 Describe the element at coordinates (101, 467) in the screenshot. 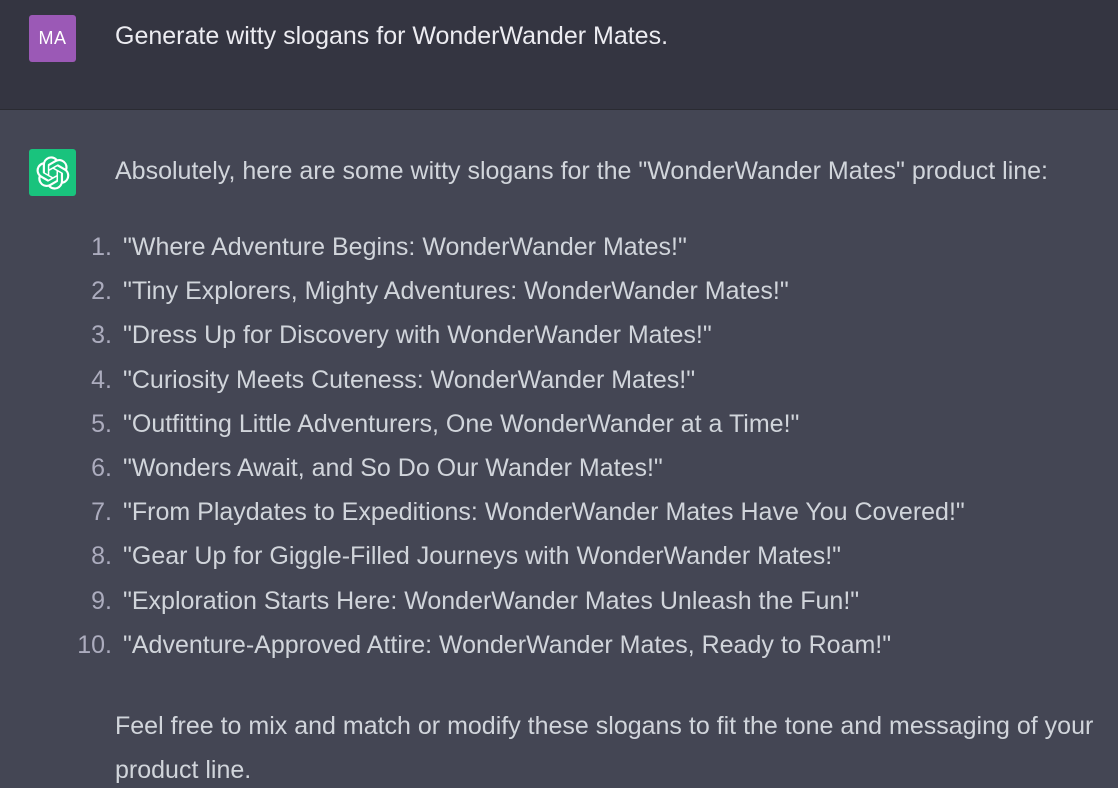

I see `list-item-number: 6.` at that location.